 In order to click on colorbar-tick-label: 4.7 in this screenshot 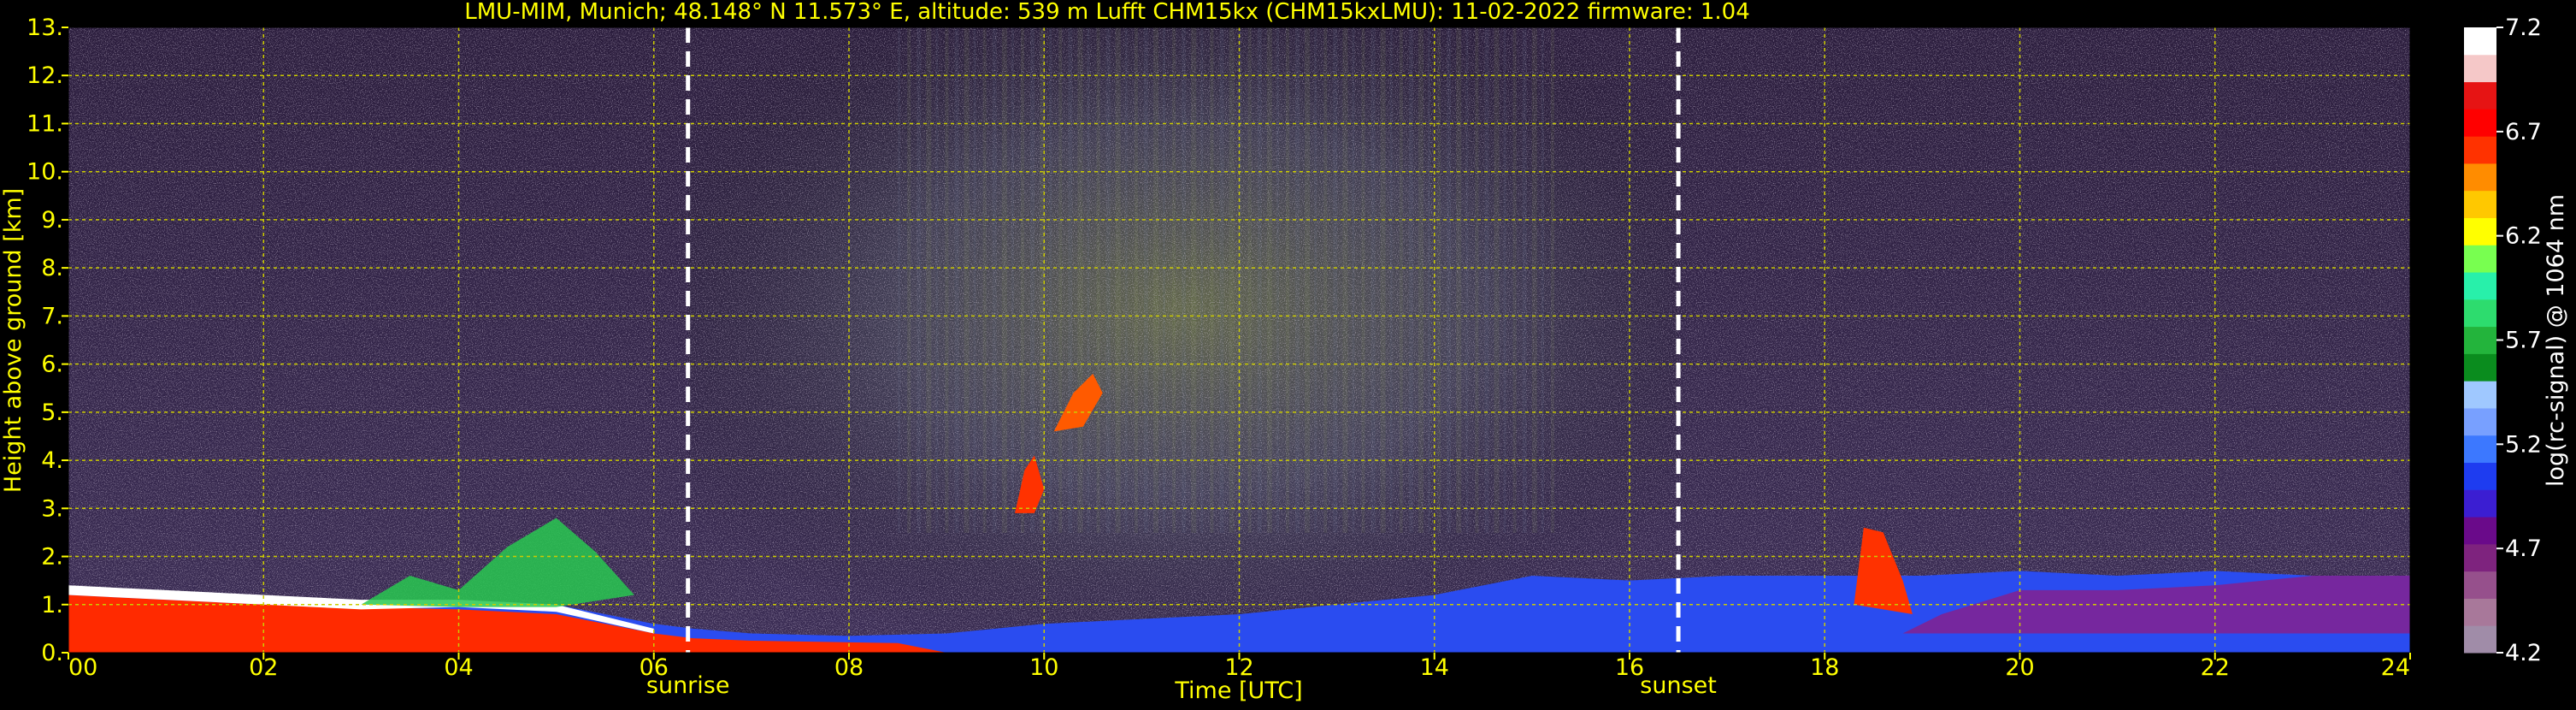, I will do `click(2523, 548)`.